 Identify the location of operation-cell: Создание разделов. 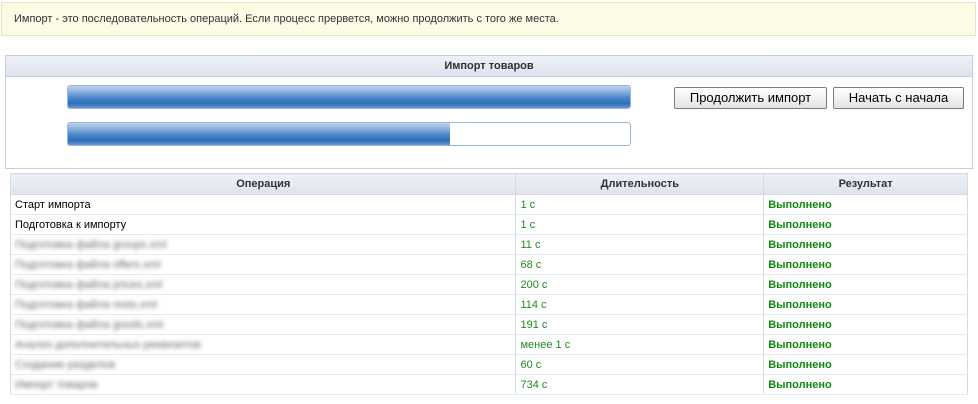
(263, 364).